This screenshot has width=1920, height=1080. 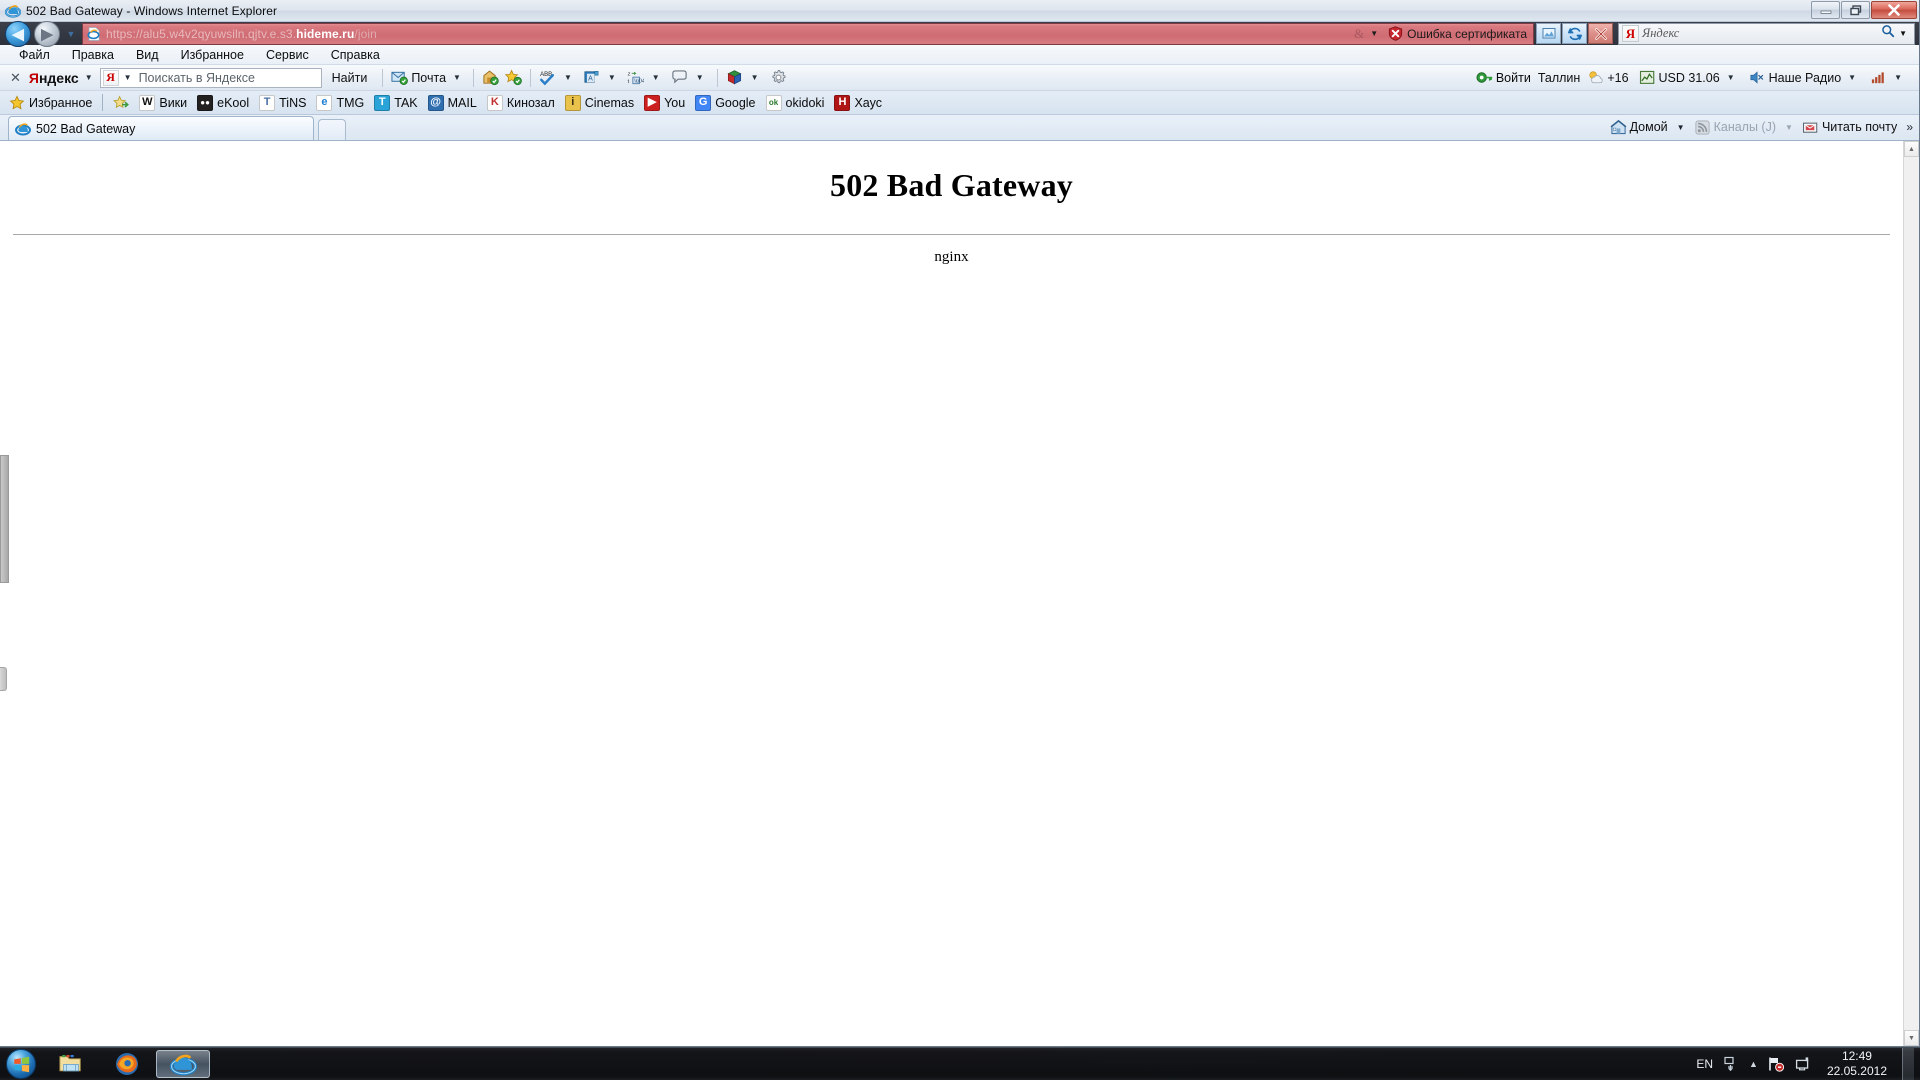 I want to click on toolbar-close-icon: ✕, so click(x=16, y=78).